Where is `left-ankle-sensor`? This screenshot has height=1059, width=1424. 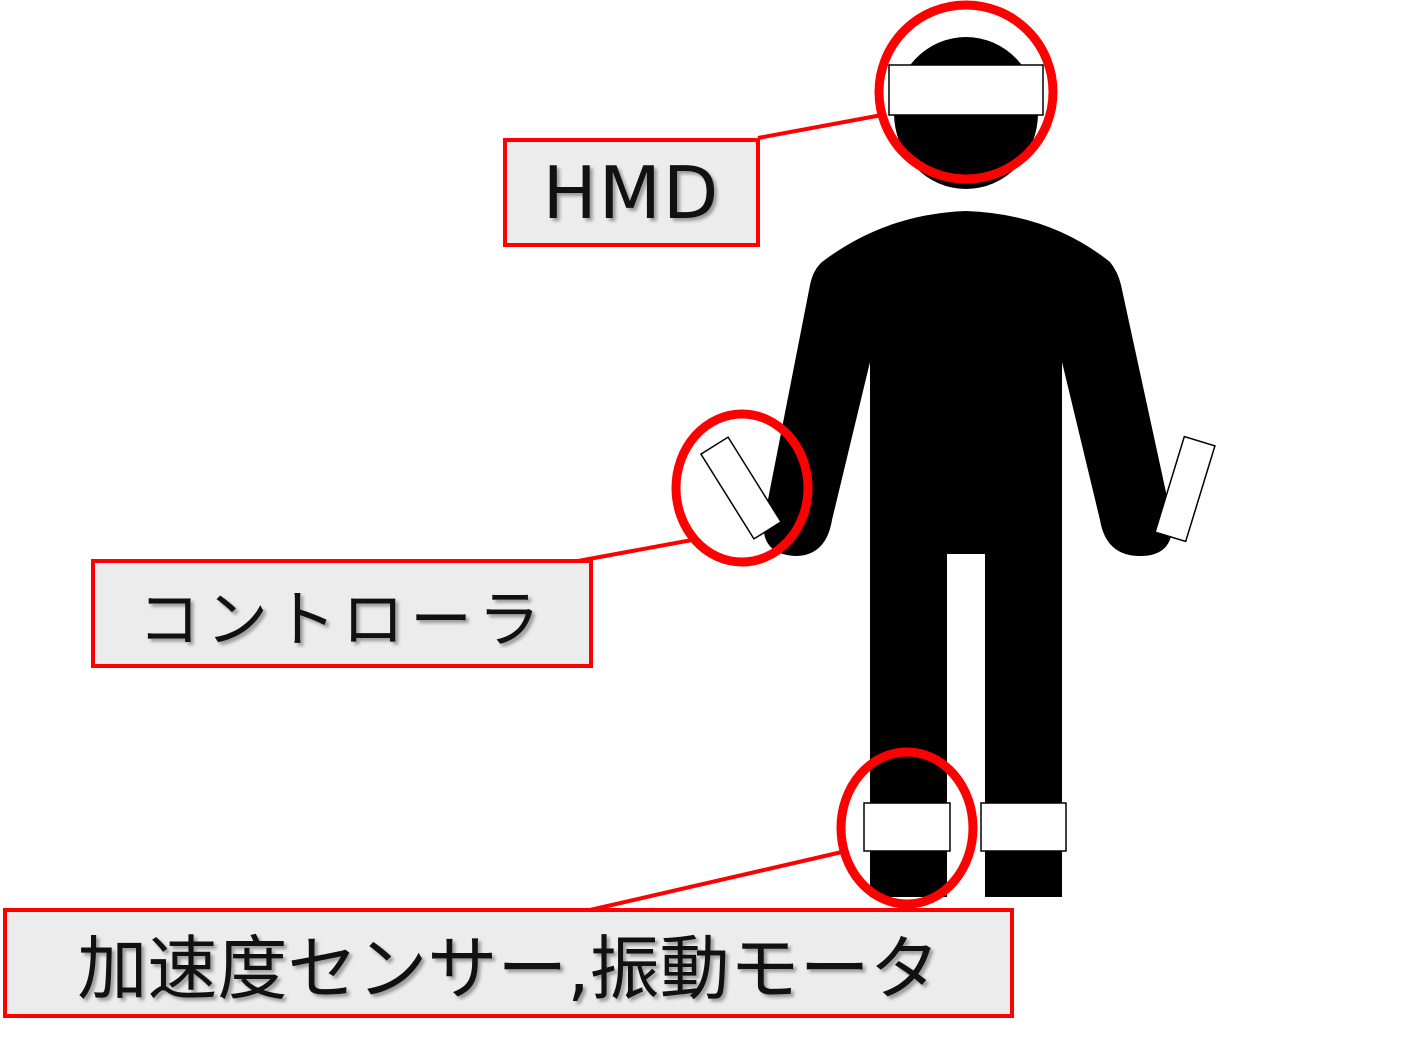 left-ankle-sensor is located at coordinates (907, 827).